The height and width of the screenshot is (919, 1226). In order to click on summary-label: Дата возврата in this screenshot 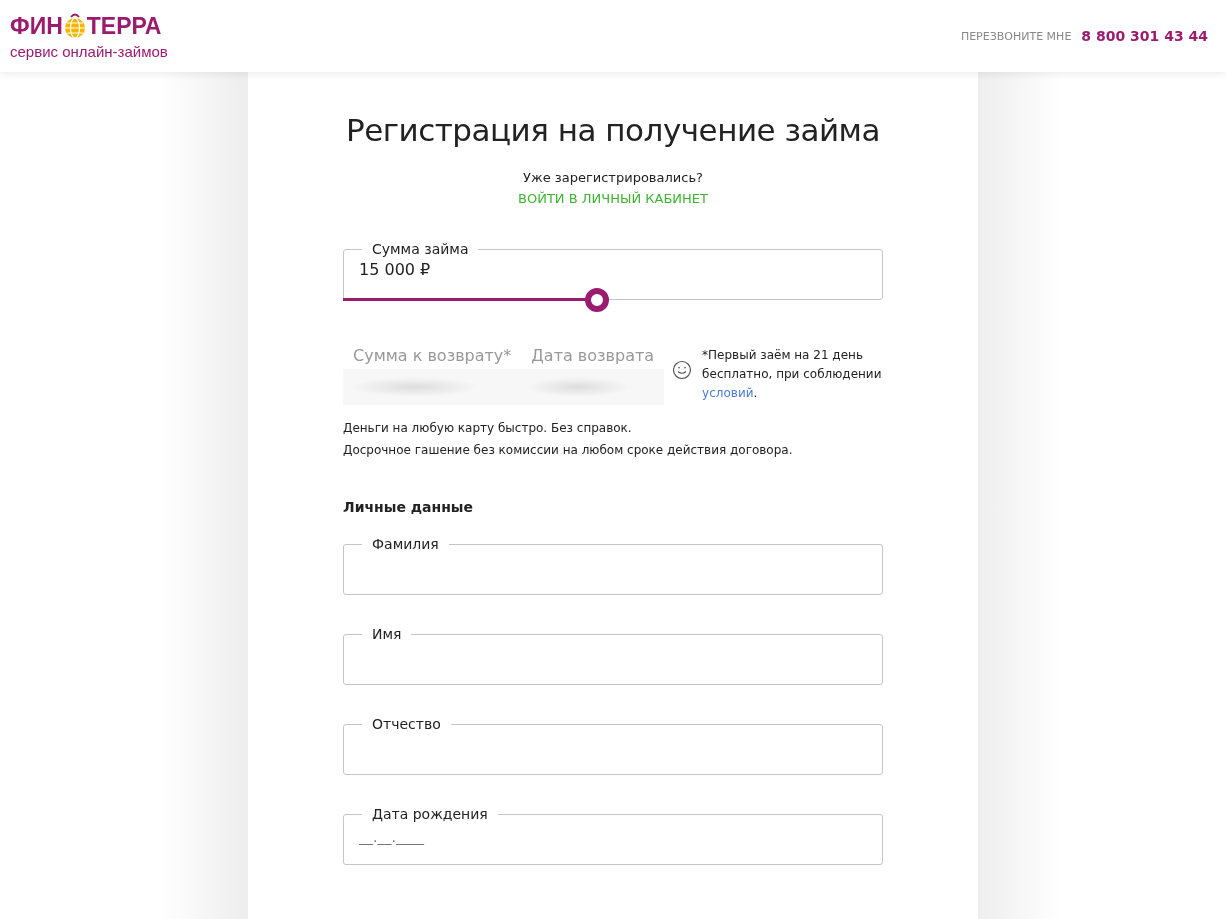, I will do `click(593, 355)`.